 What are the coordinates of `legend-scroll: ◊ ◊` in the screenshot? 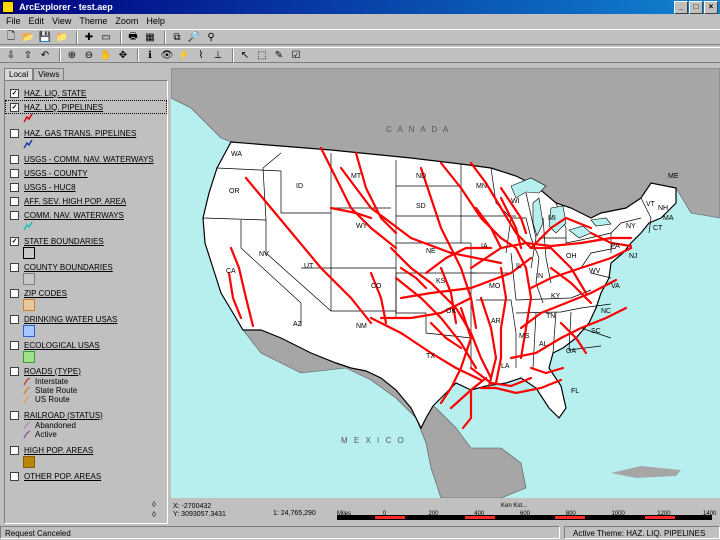 It's located at (154, 510).